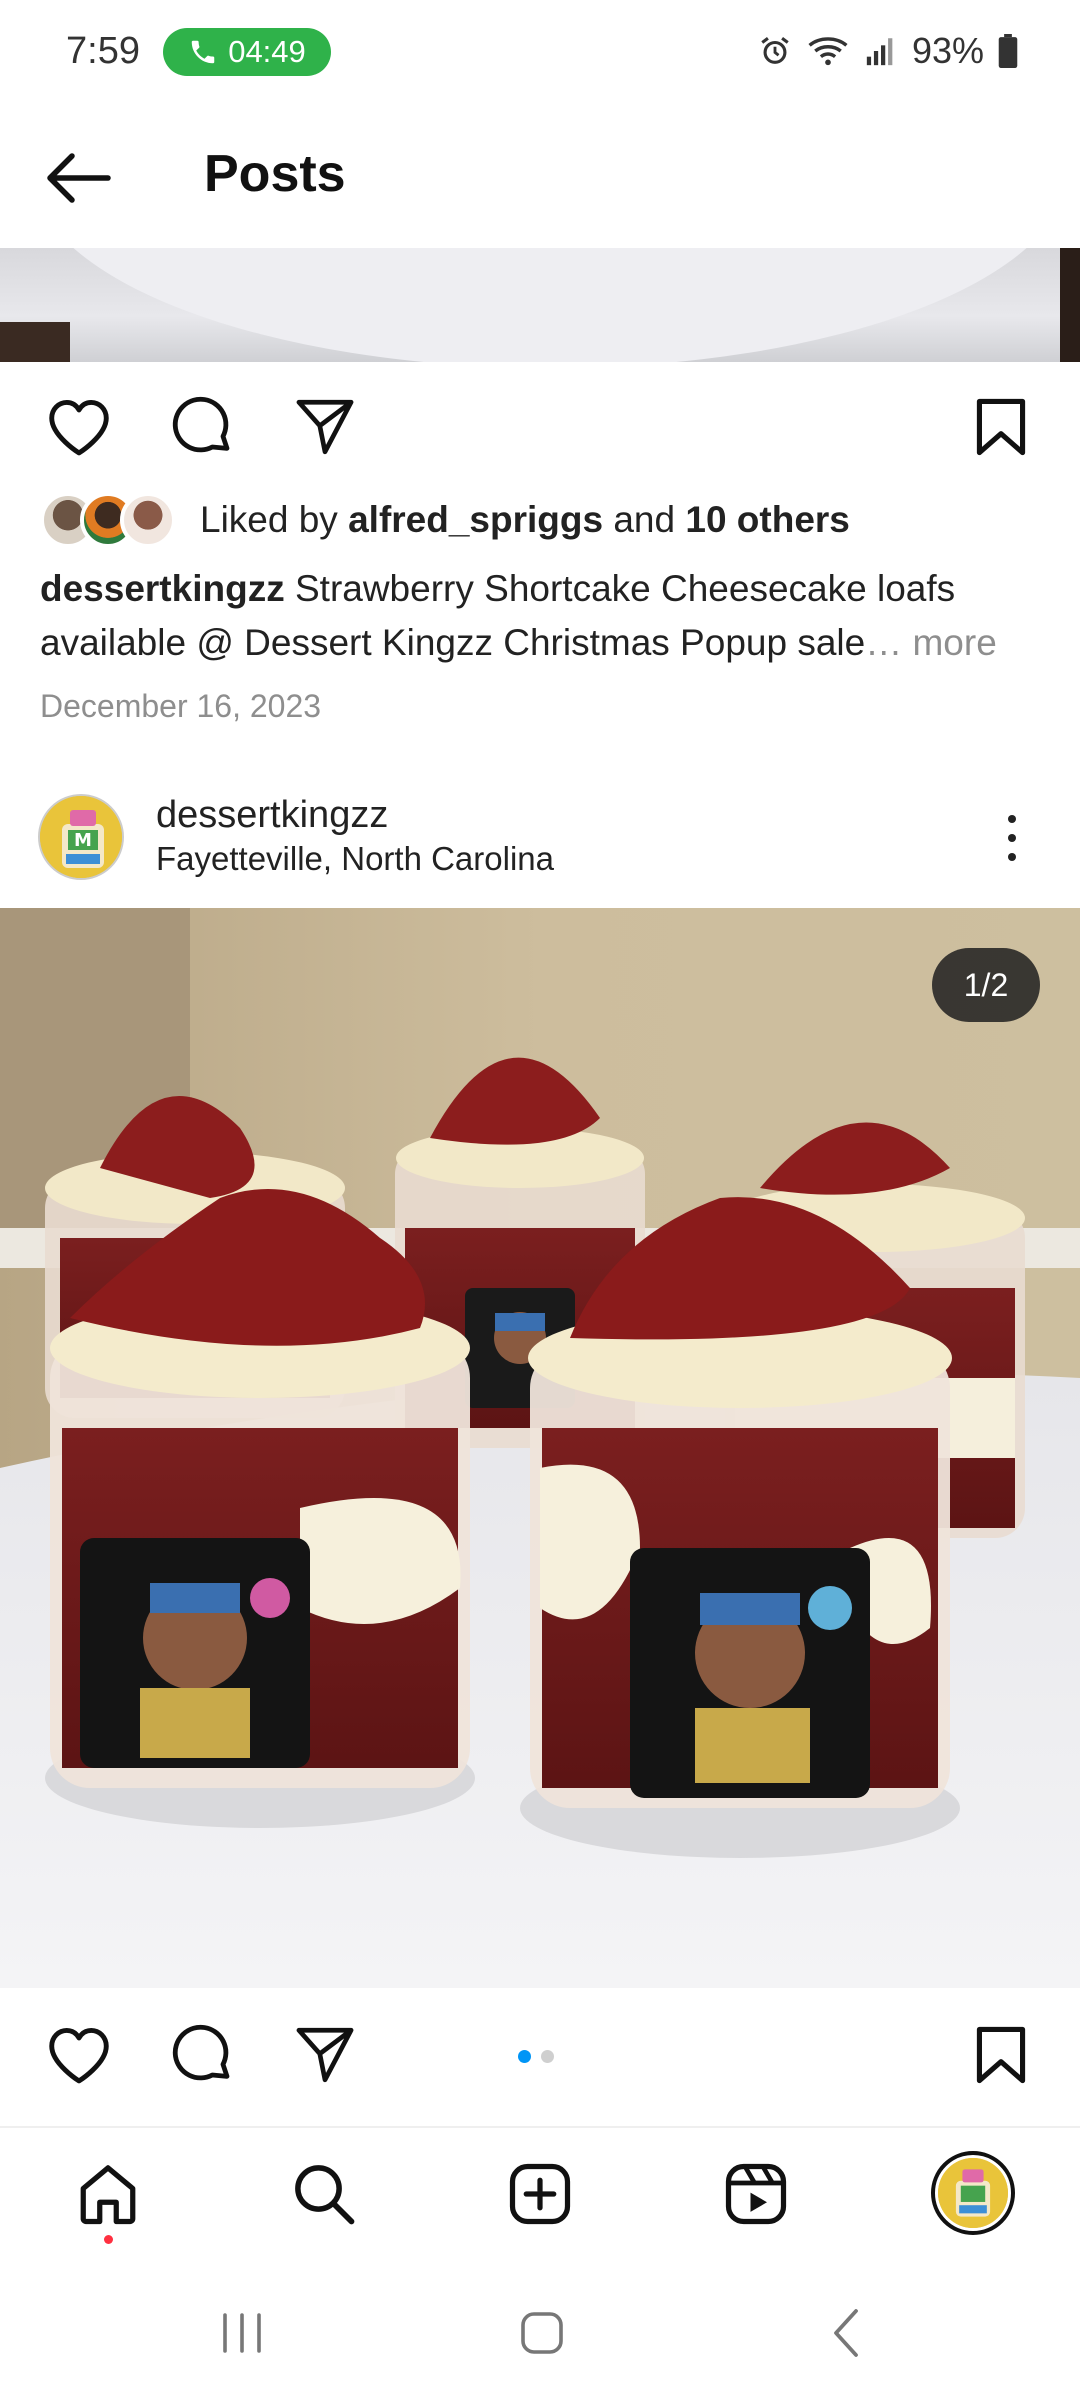 This screenshot has height=2400, width=1080. I want to click on battery-icon, so click(1008, 51).